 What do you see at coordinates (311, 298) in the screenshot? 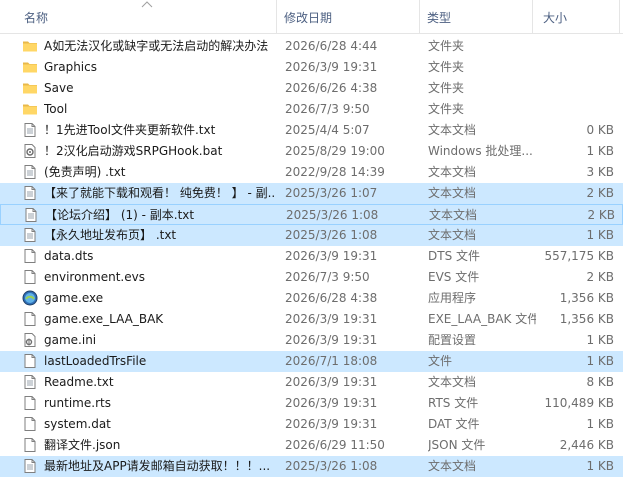
I see `file-row: game.exe 2026/6/28 4:38 应用程序 1,356 KB` at bounding box center [311, 298].